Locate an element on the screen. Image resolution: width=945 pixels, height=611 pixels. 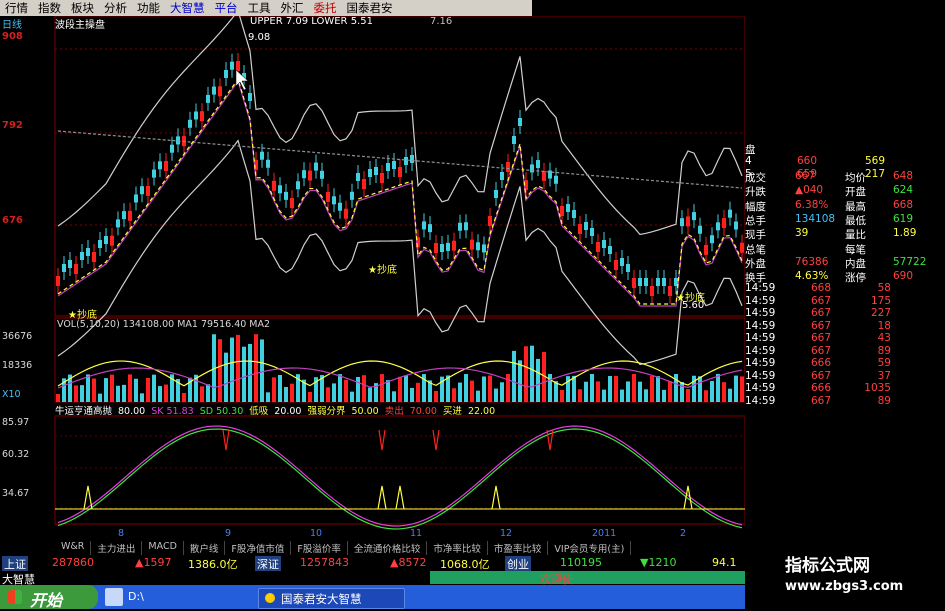
quick-launch-icon is located at coordinates (114, 597).